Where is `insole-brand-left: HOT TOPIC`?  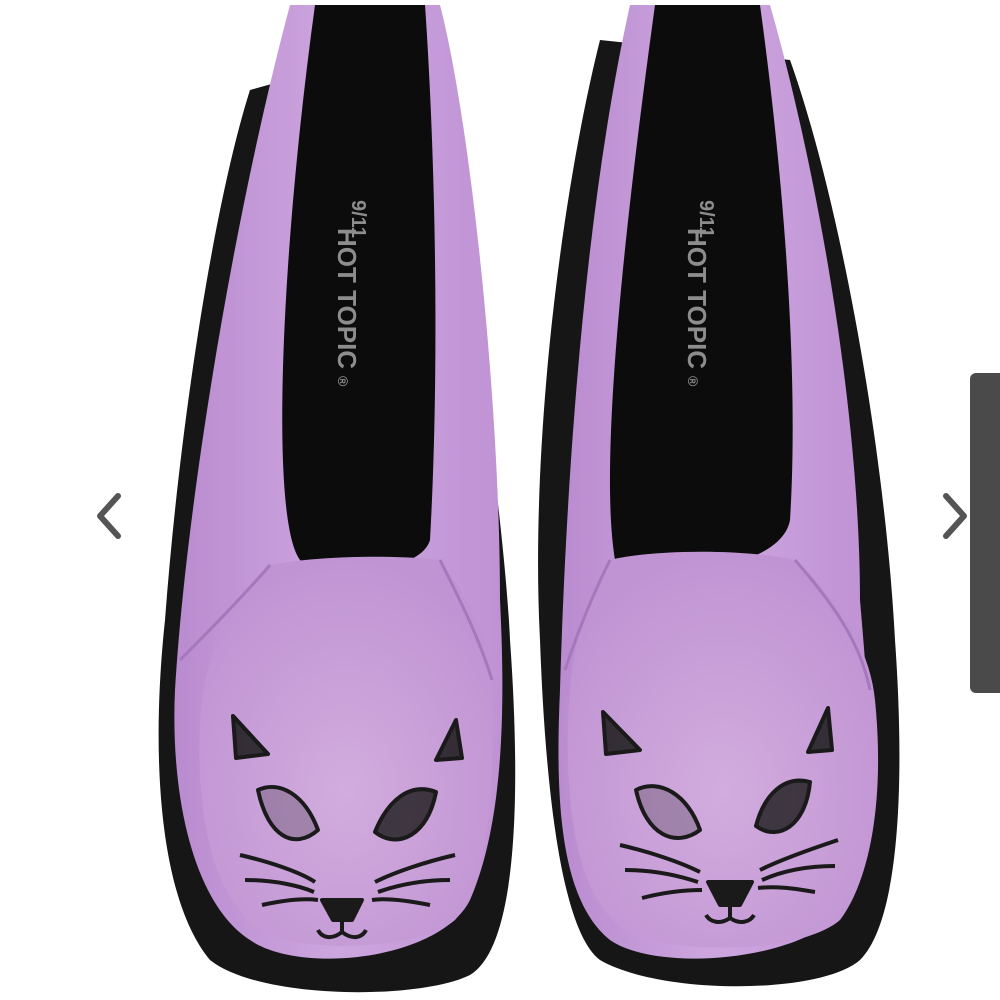 insole-brand-left: HOT TOPIC is located at coordinates (347, 298).